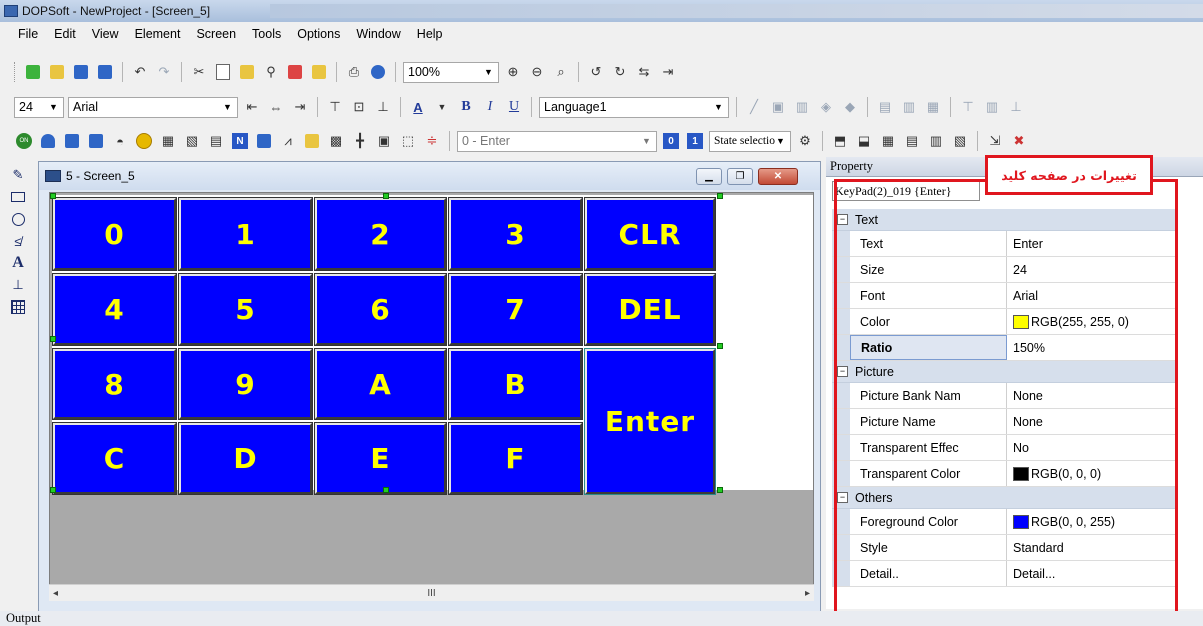 The height and width of the screenshot is (626, 1203). Describe the element at coordinates (513, 72) in the screenshot. I see `zoom-in-icon: ⊕` at that location.